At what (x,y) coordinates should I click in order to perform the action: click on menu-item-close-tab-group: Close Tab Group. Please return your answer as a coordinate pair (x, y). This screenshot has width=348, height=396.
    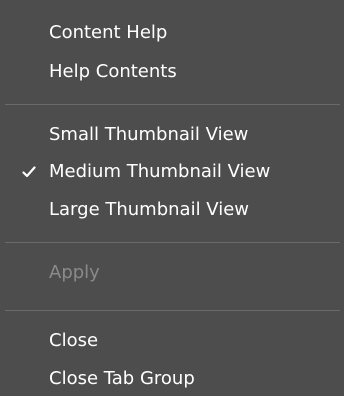
    Looking at the image, I should click on (172, 379).